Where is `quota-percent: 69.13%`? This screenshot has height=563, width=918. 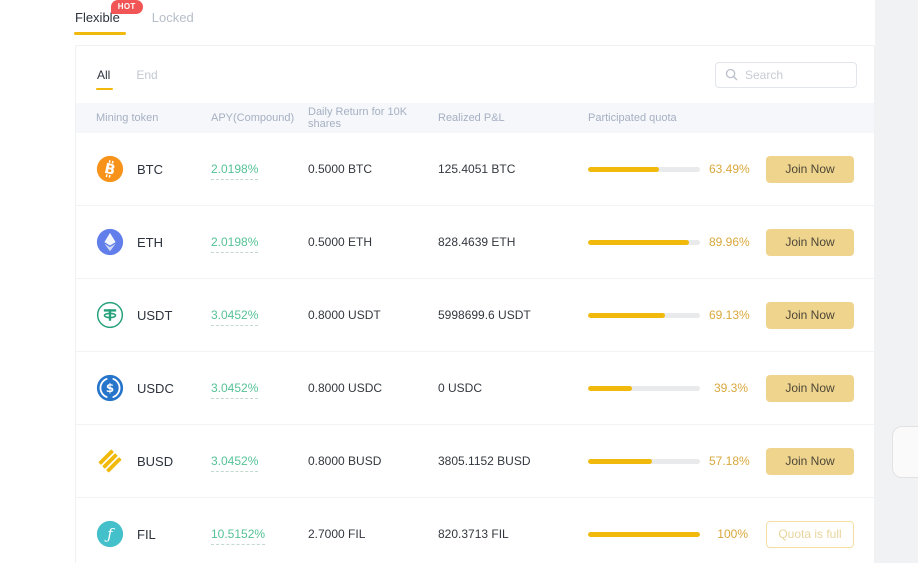 quota-percent: 69.13% is located at coordinates (729, 315).